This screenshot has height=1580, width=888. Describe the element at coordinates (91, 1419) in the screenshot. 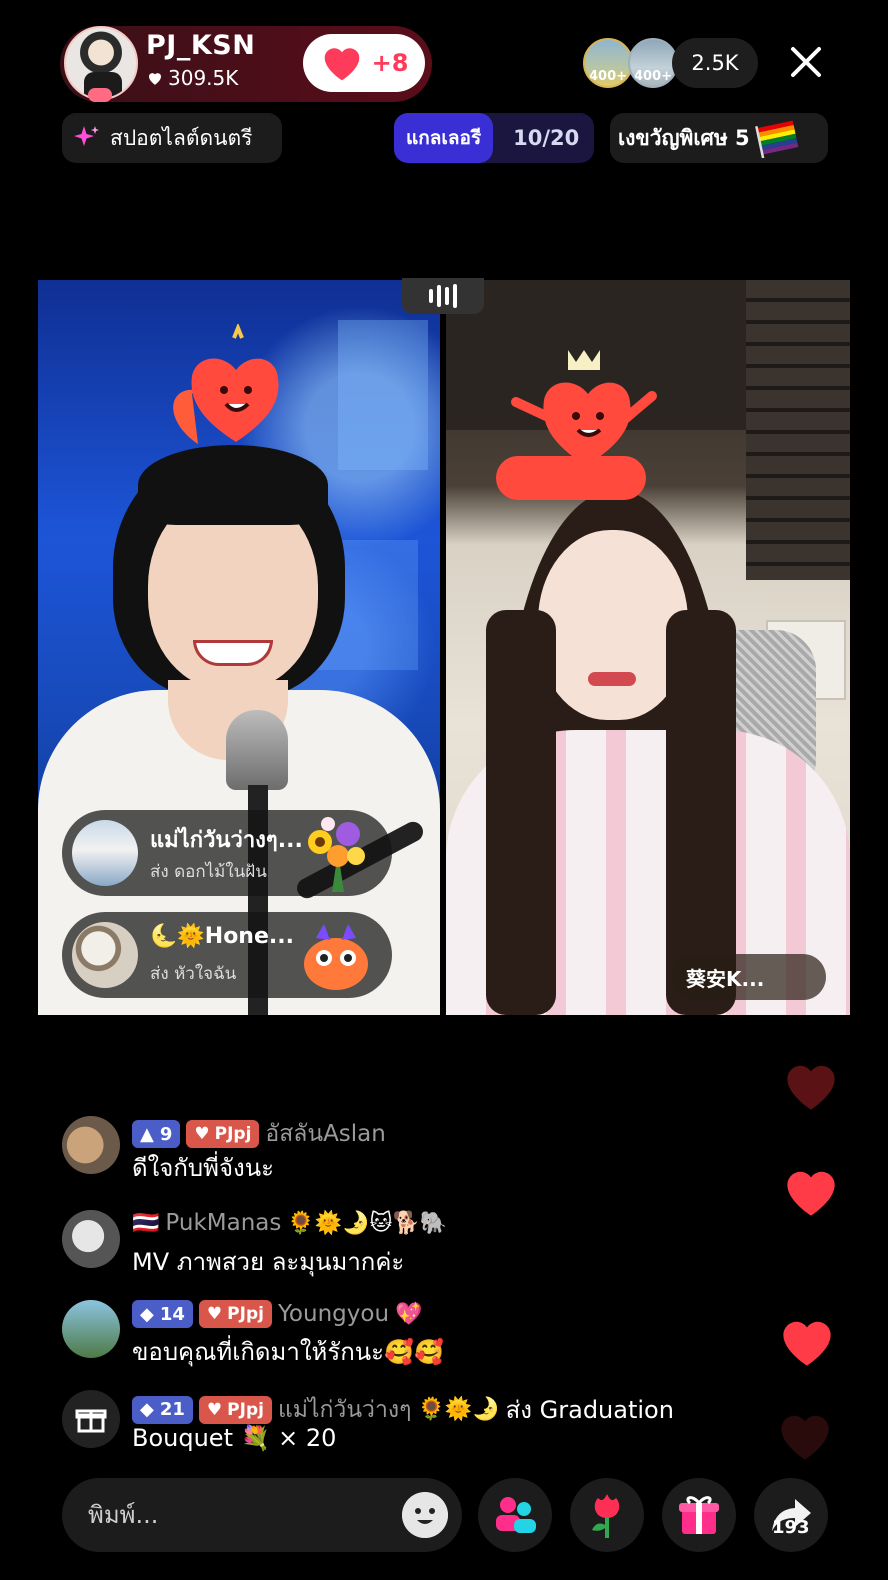

I see `gift-chat-icon` at that location.